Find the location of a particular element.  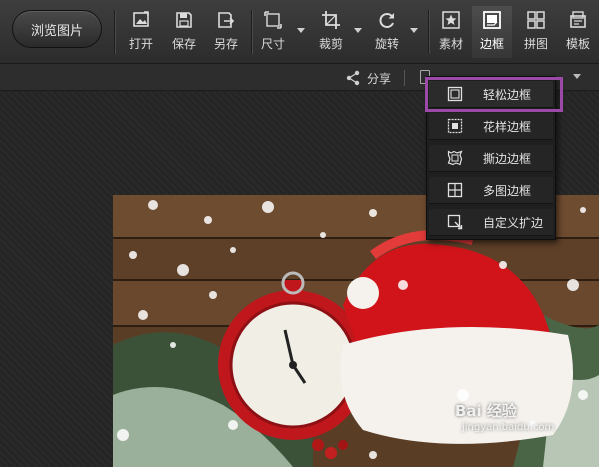

torn-edge-border-icon is located at coordinates (455, 158).